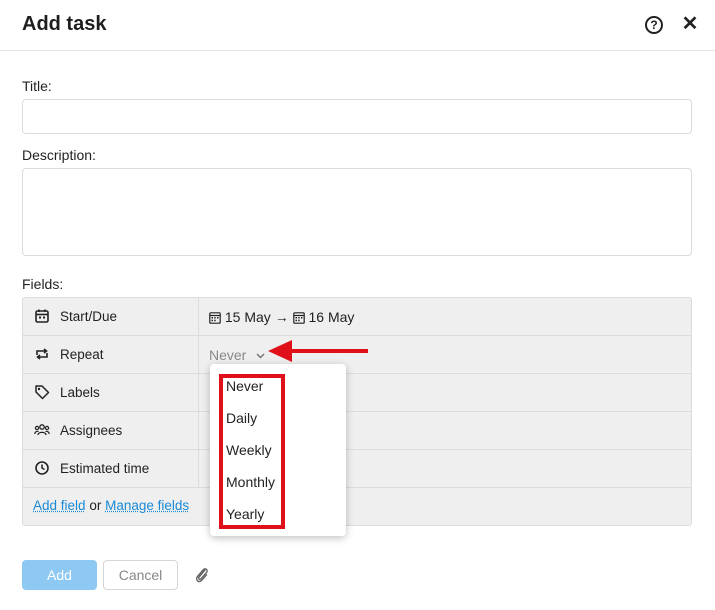 The image size is (715, 610). Describe the element at coordinates (95, 505) in the screenshot. I see `or-text: or` at that location.